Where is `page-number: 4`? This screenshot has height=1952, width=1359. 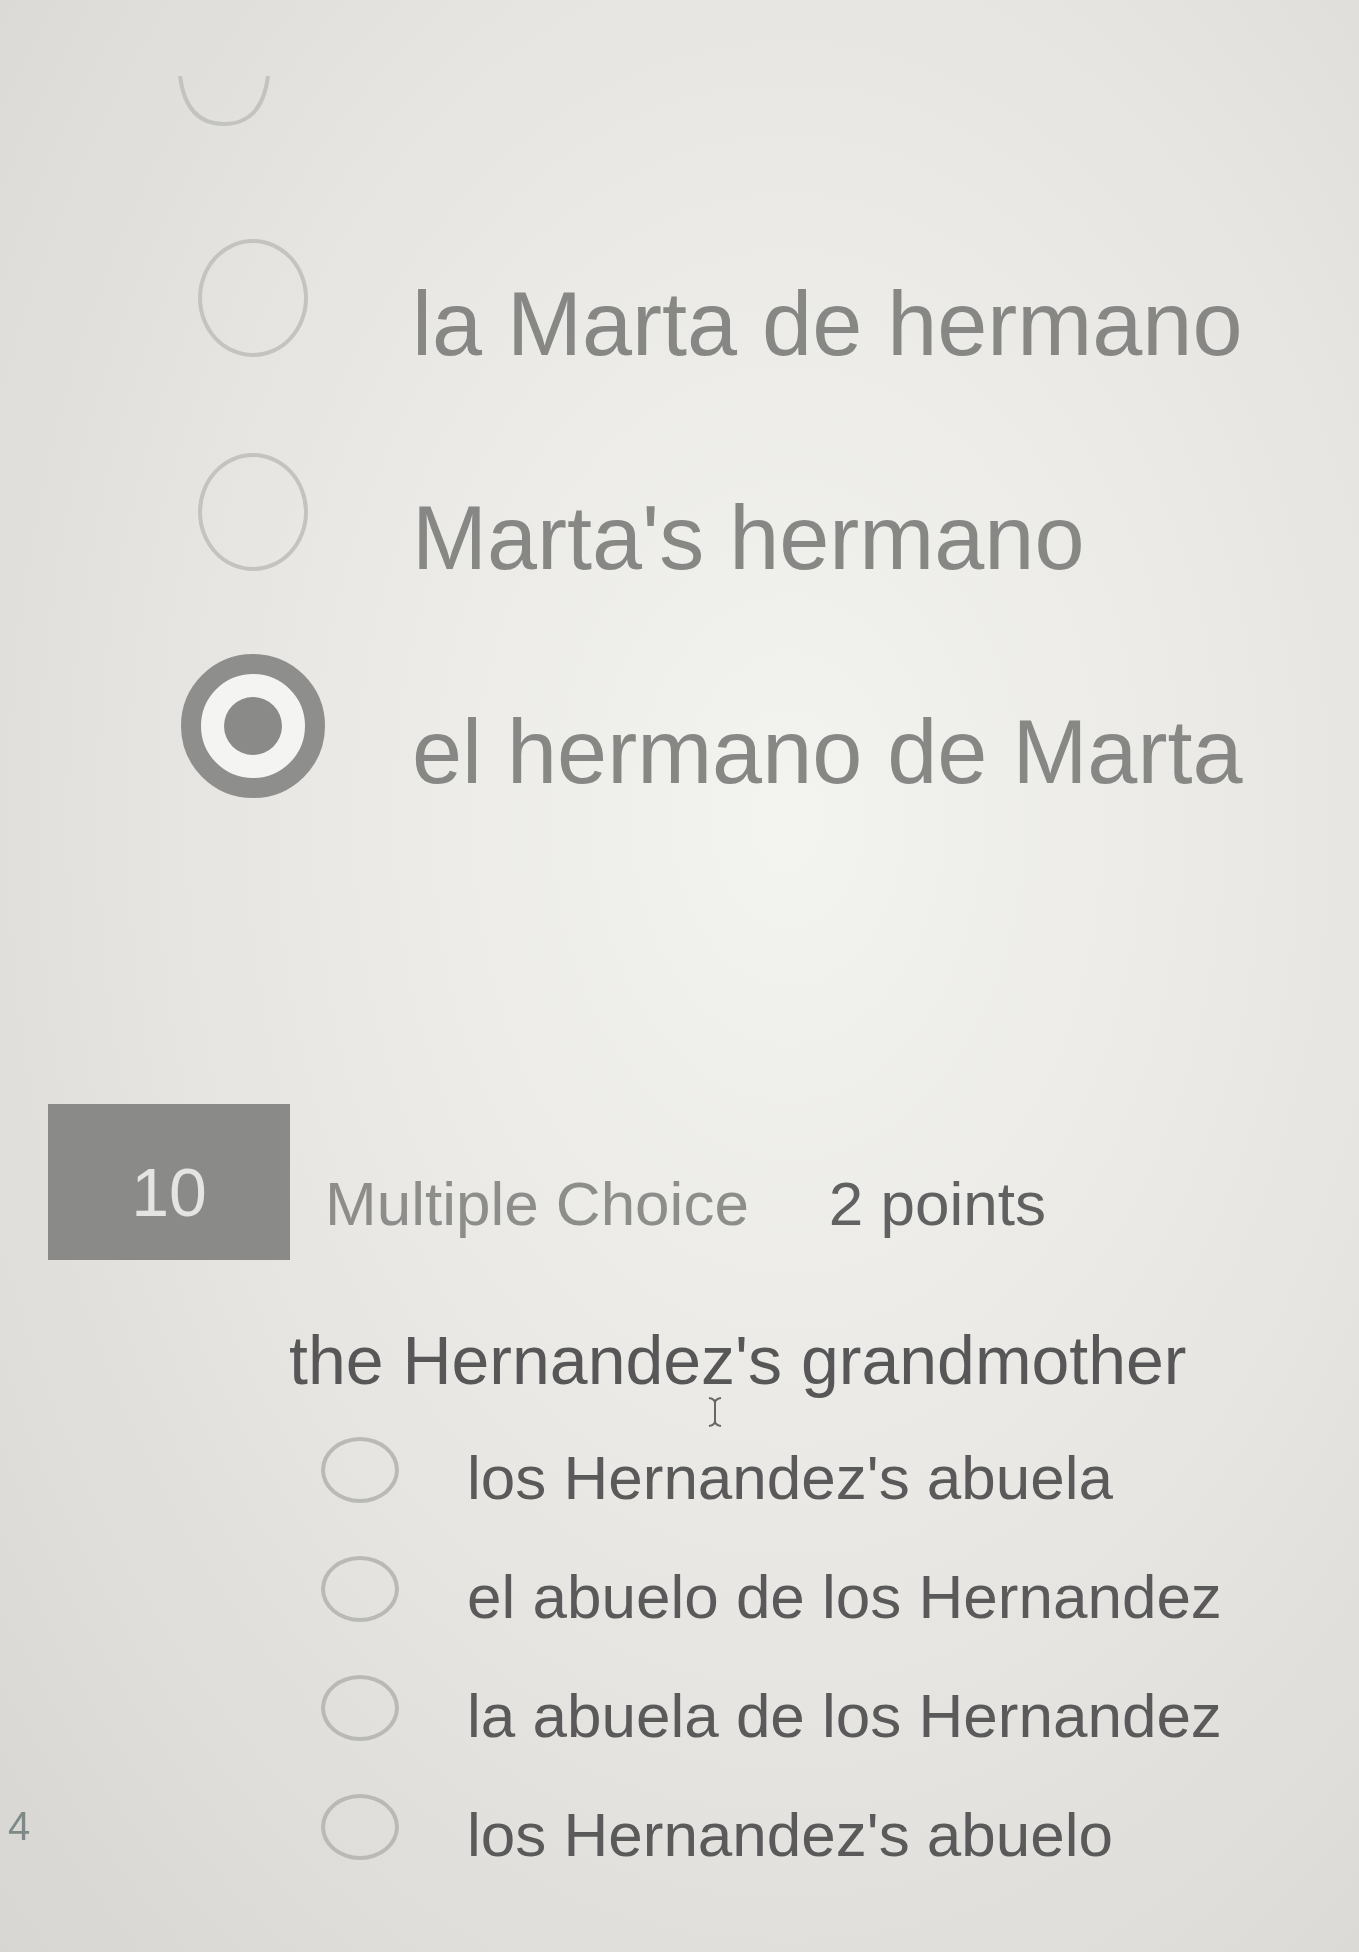
page-number: 4 is located at coordinates (19, 1826).